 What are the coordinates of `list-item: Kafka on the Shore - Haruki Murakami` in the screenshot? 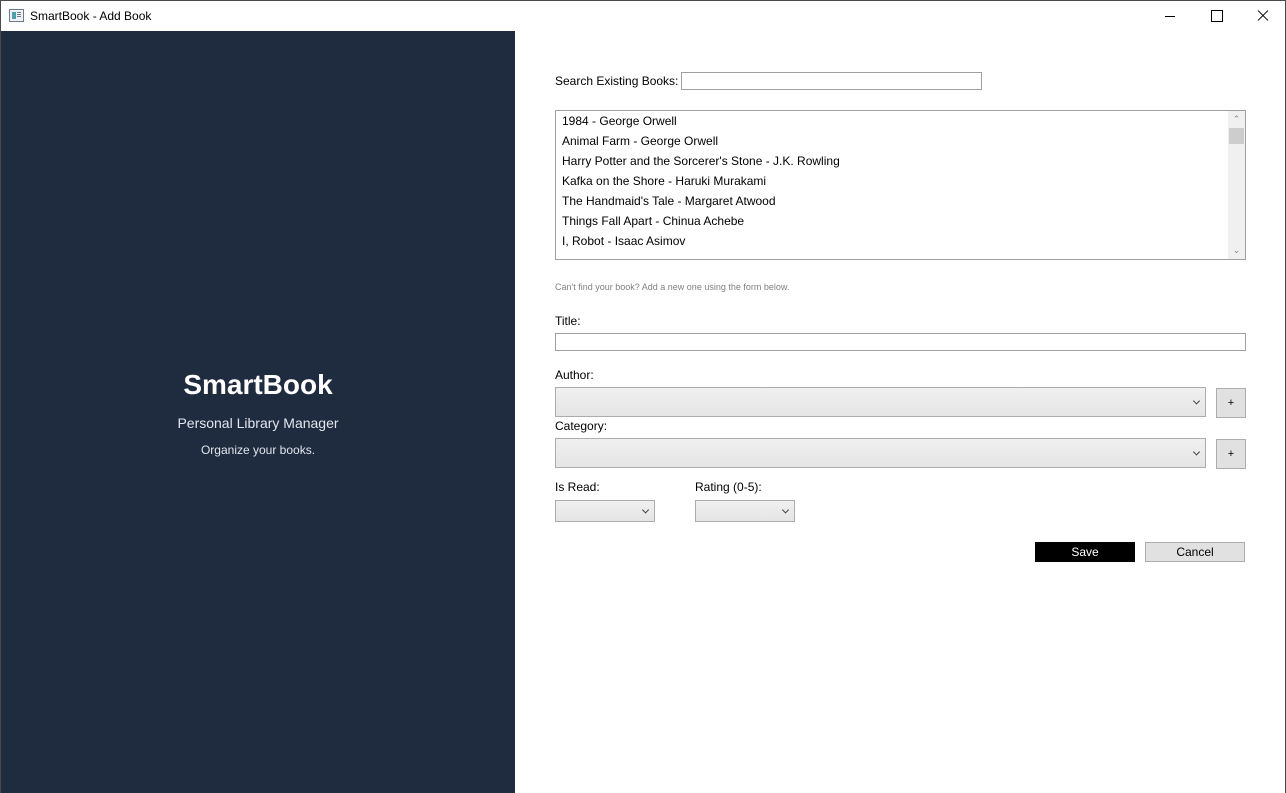 It's located at (900, 181).